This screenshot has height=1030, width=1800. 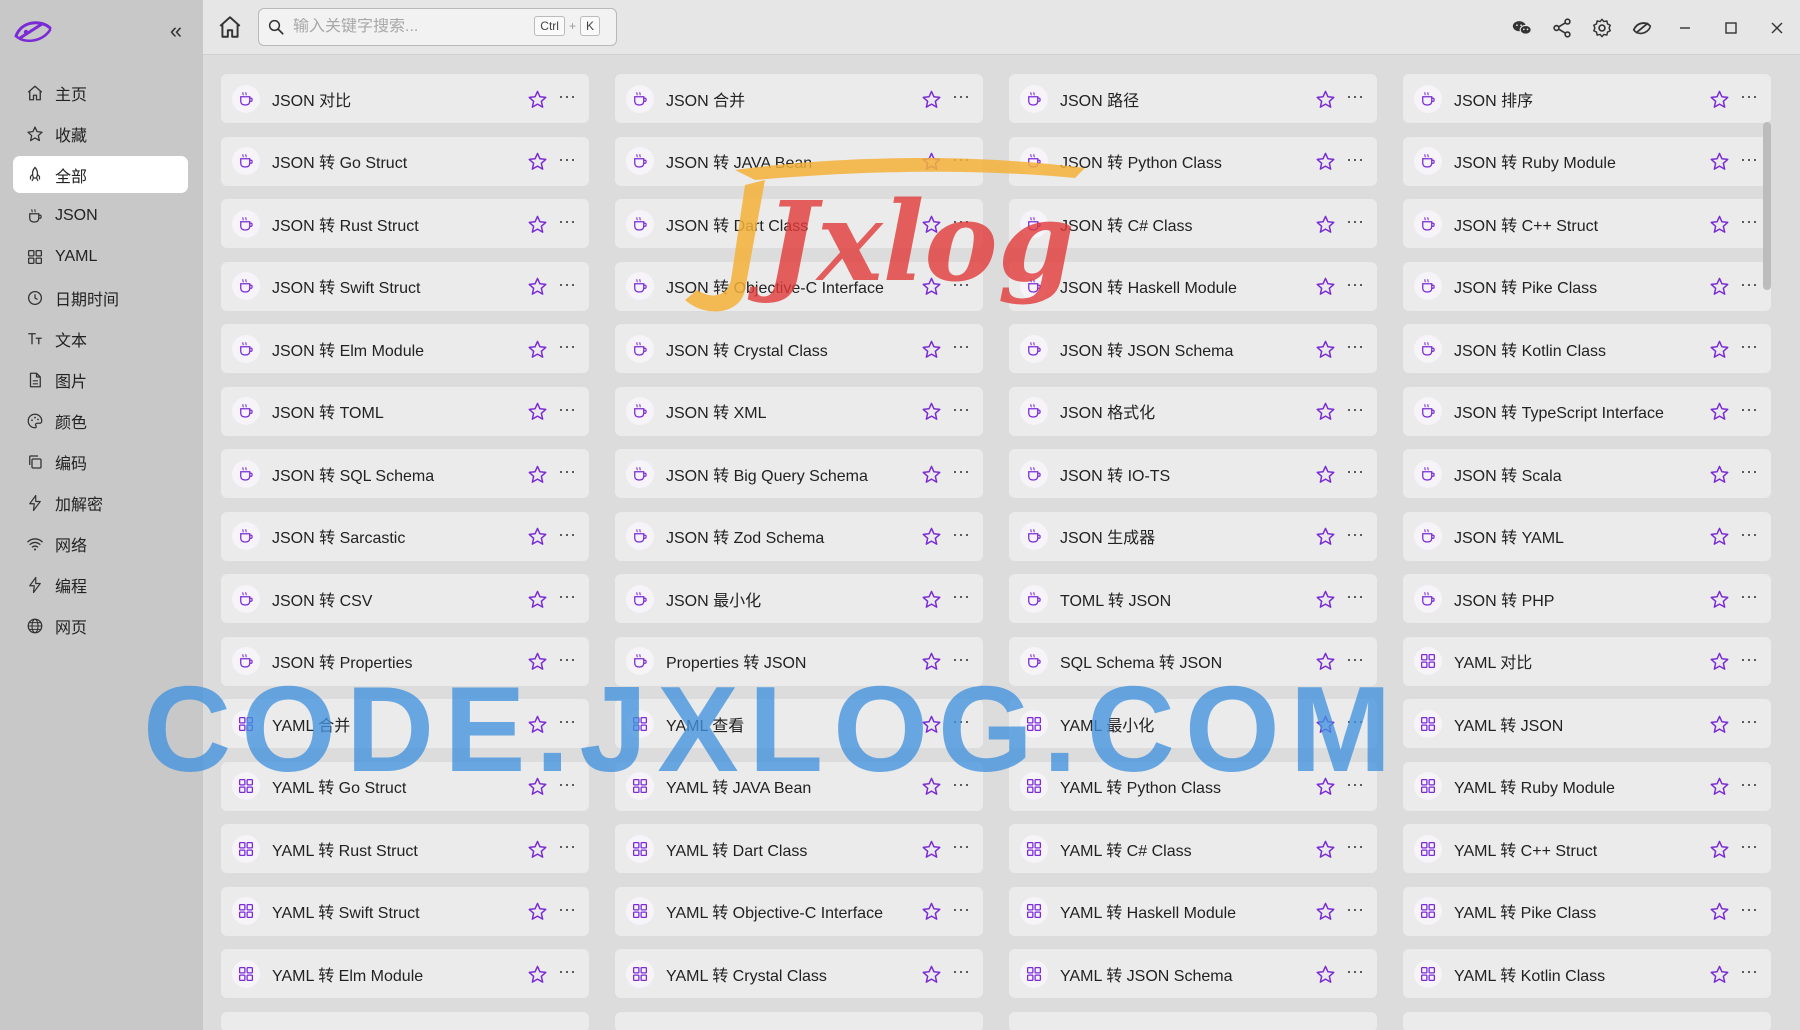 What do you see at coordinates (799, 98) in the screenshot?
I see `tool-card: JSON 合并 ···` at bounding box center [799, 98].